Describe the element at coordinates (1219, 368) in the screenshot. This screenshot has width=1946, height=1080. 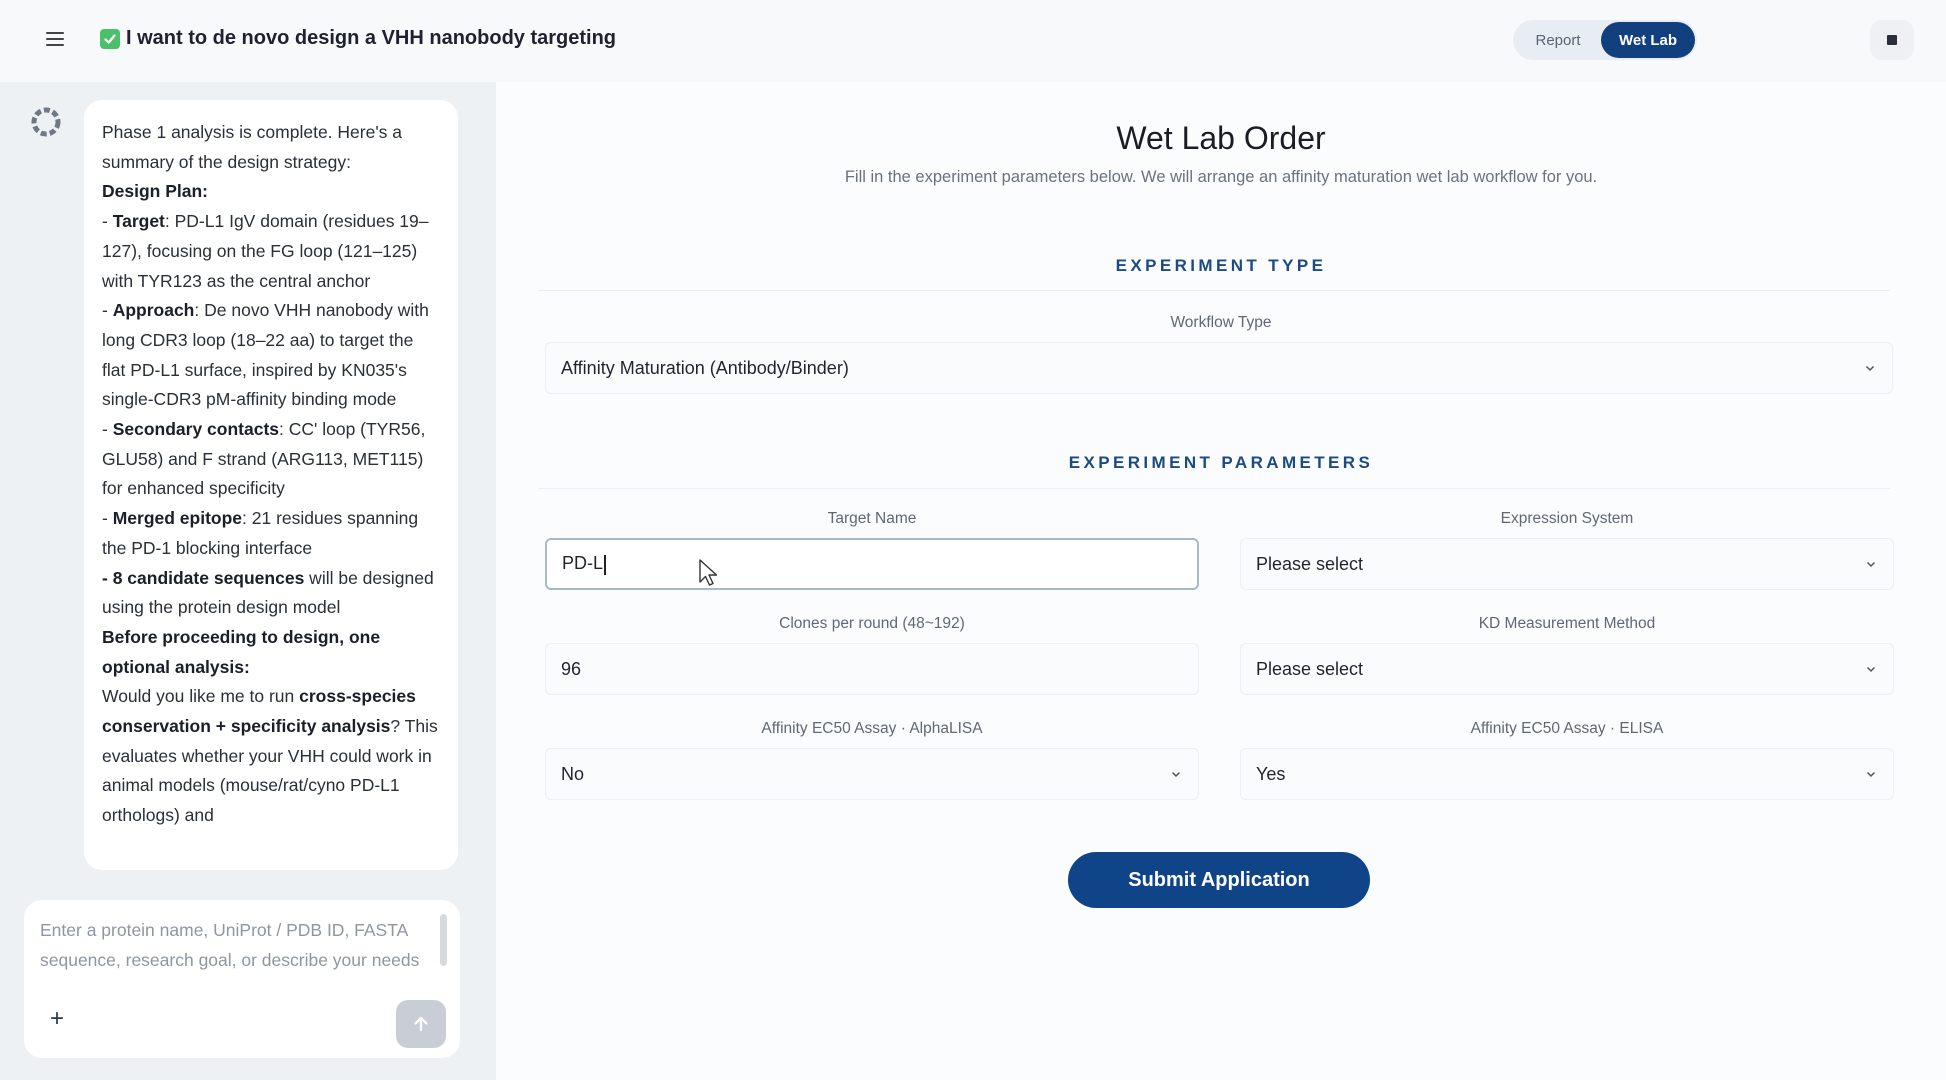
I see `workflow-type-select: Affinity Maturation (Antibody/Binder)` at that location.